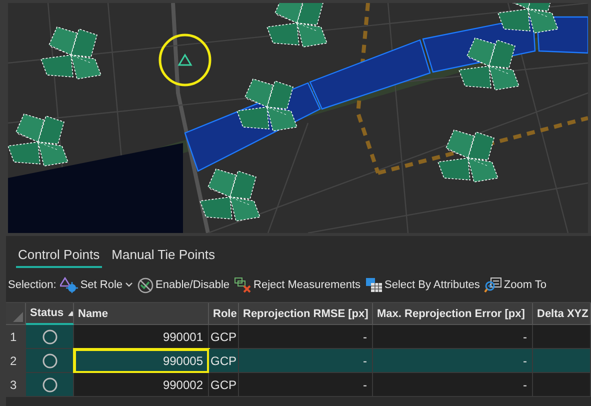 This screenshot has height=406, width=591. Describe the element at coordinates (18, 317) in the screenshot. I see `select-all-corner-icon` at that location.